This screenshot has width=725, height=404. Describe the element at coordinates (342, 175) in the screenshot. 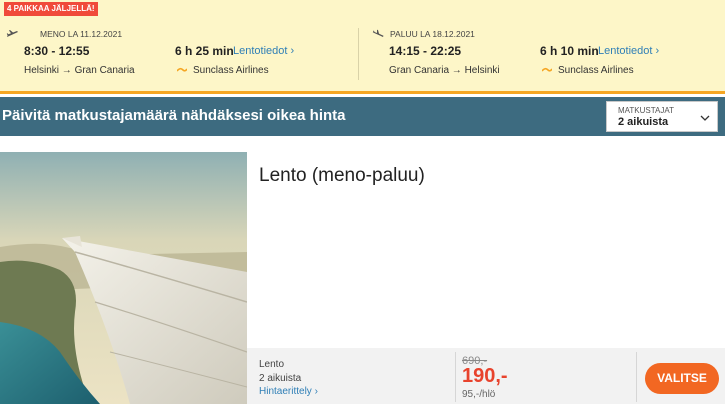

I see `product-title: Lento (meno-paluu)` at that location.